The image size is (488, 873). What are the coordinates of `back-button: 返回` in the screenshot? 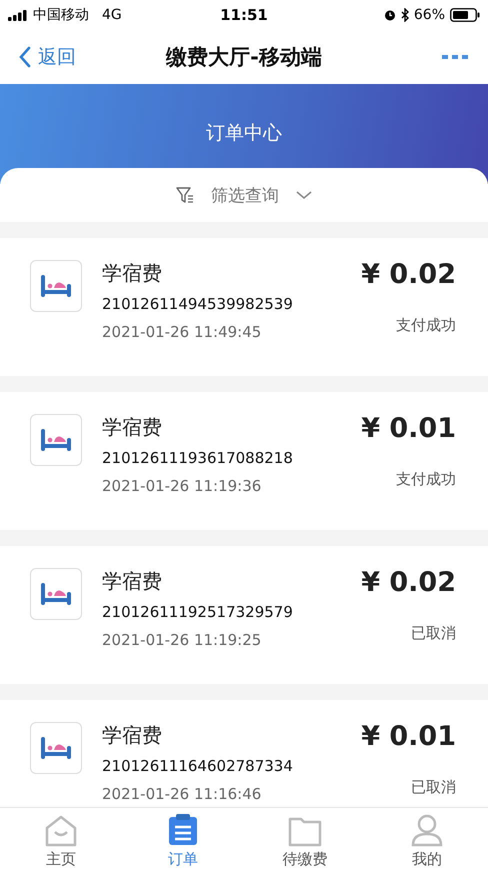 It's located at (47, 57).